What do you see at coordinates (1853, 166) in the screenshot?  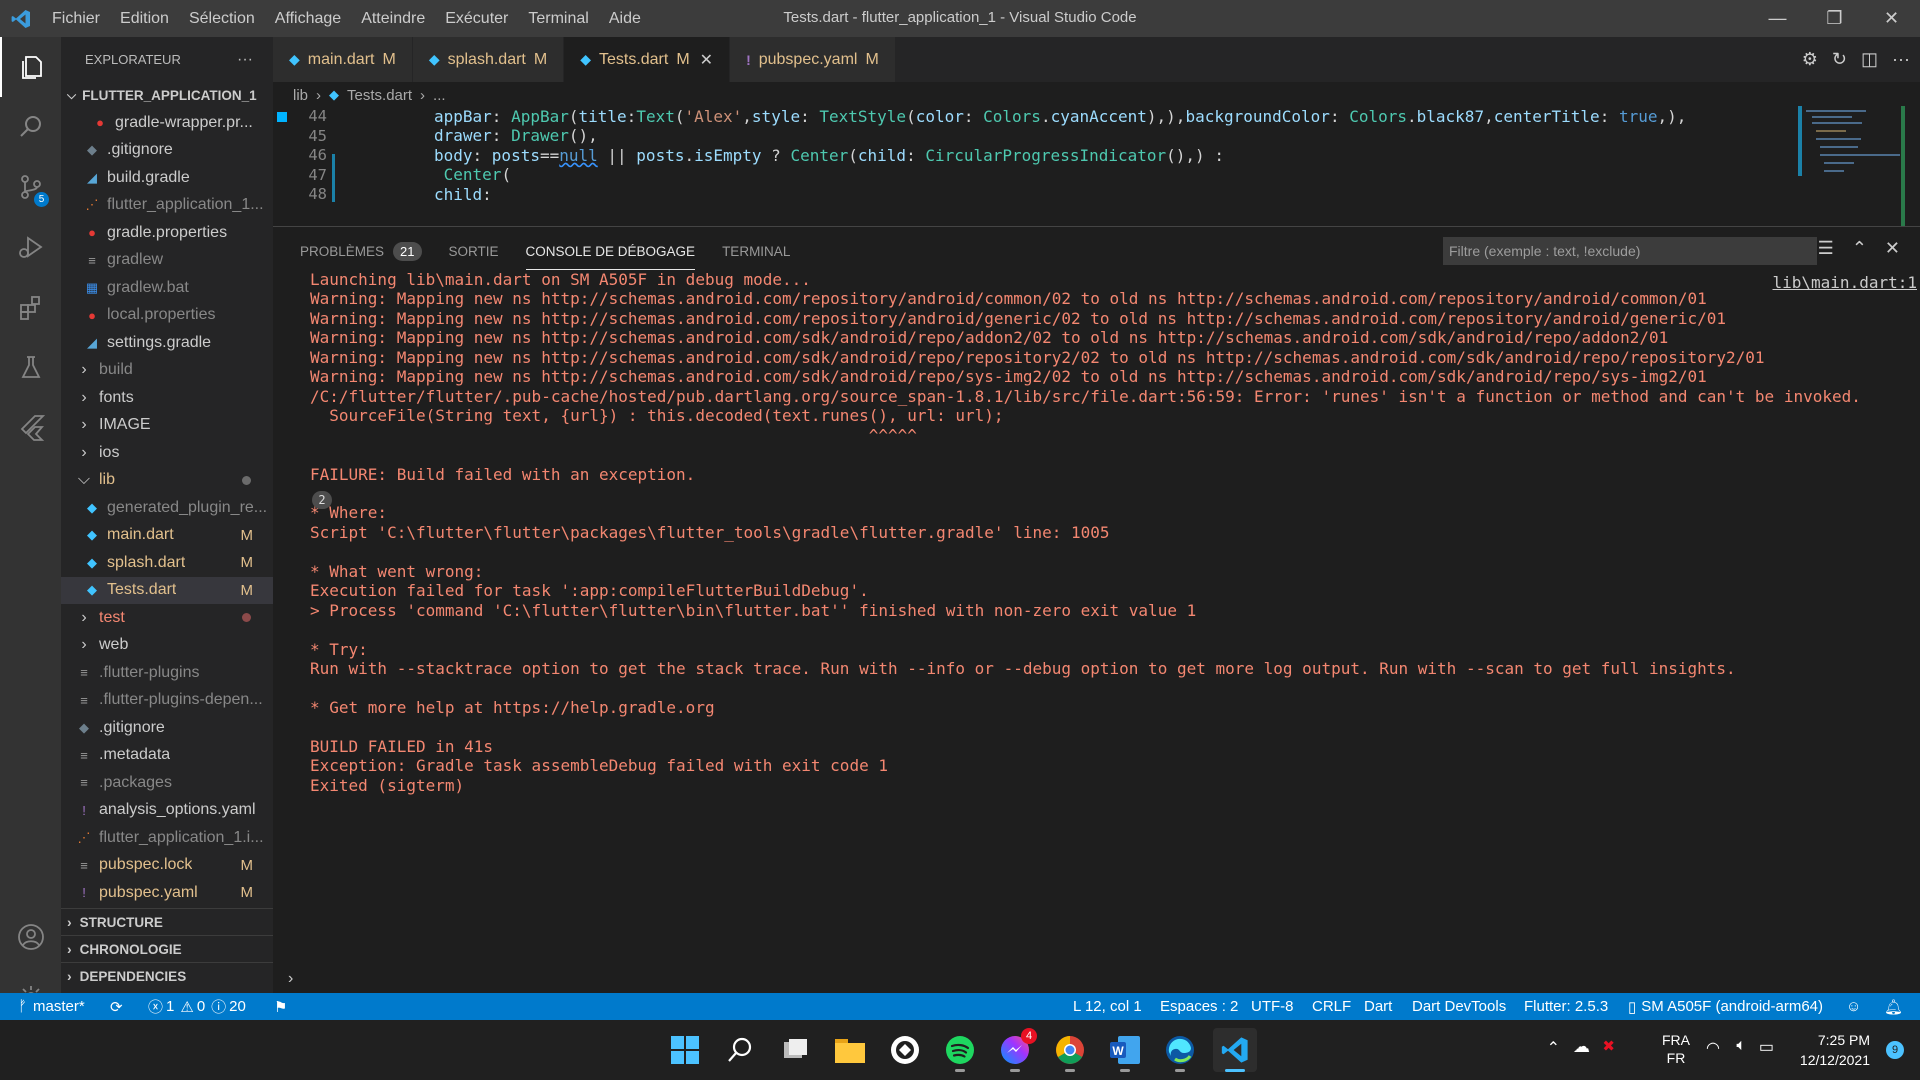 I see `minimap` at bounding box center [1853, 166].